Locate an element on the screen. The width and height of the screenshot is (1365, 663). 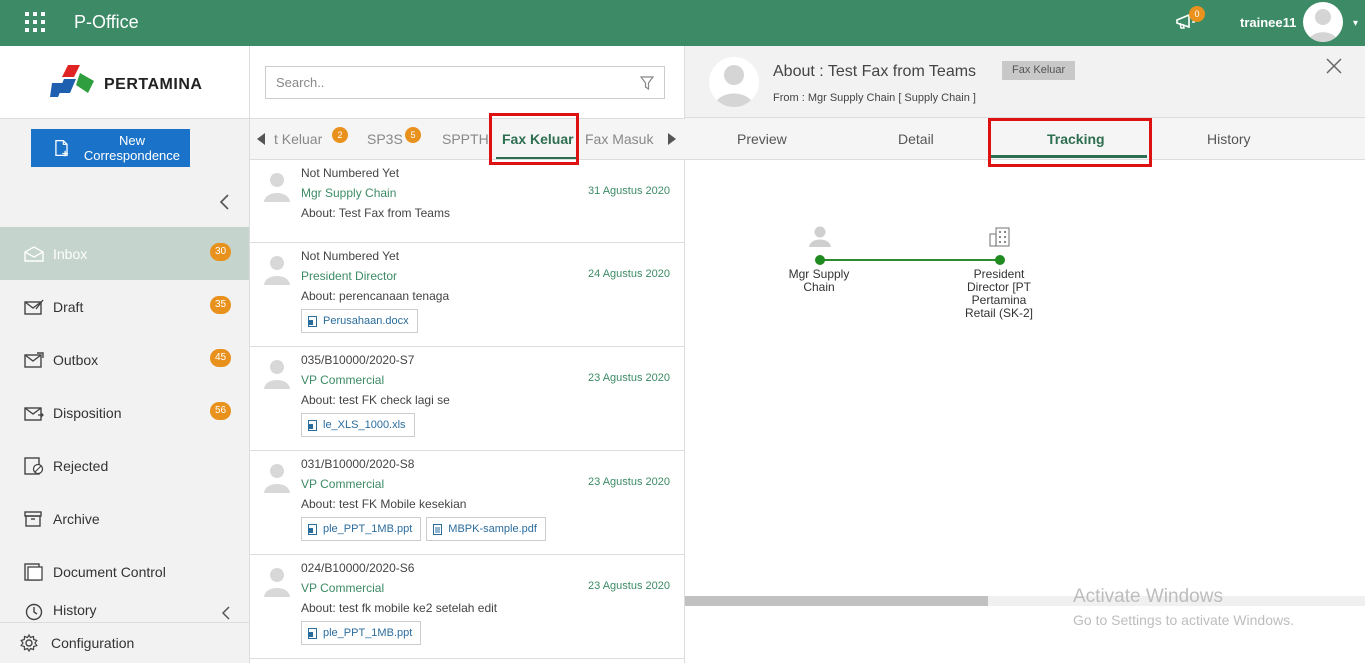
sidebar-item-label: Disposition is located at coordinates (87, 412).